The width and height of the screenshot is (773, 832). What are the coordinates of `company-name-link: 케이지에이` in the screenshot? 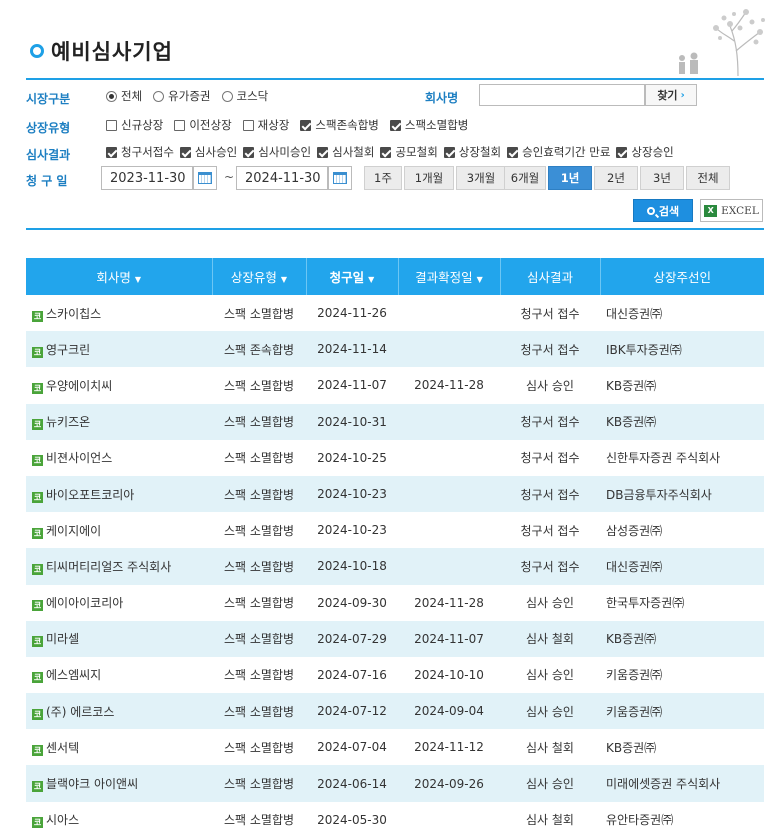 It's located at (73, 531).